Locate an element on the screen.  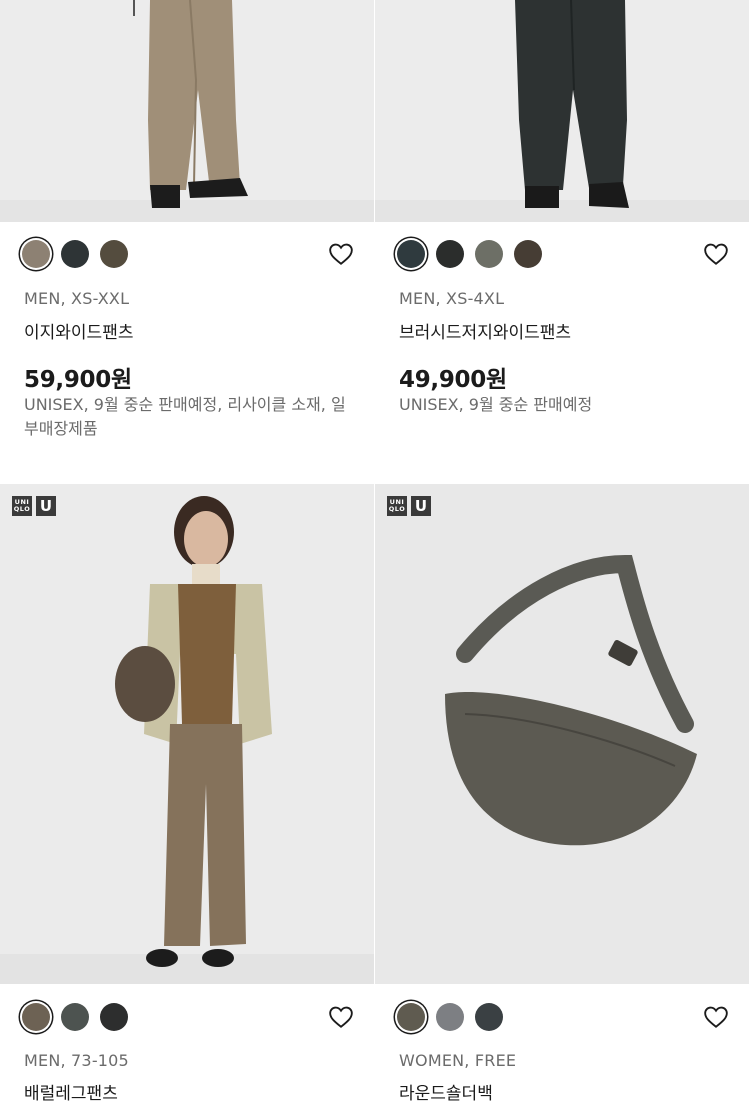
product-gender-size: MEN, XS-4XL is located at coordinates (452, 298).